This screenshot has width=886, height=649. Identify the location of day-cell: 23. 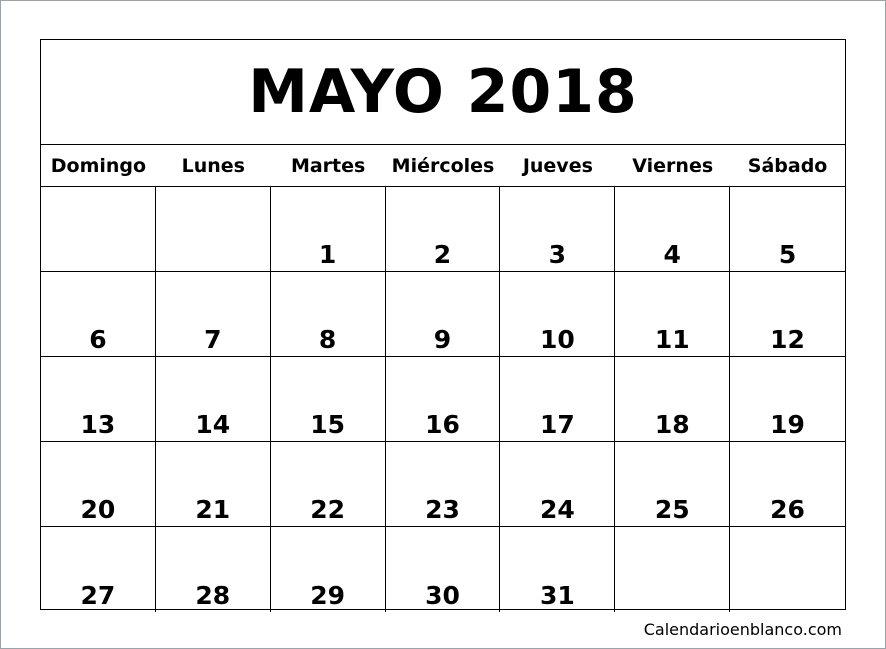
(443, 484).